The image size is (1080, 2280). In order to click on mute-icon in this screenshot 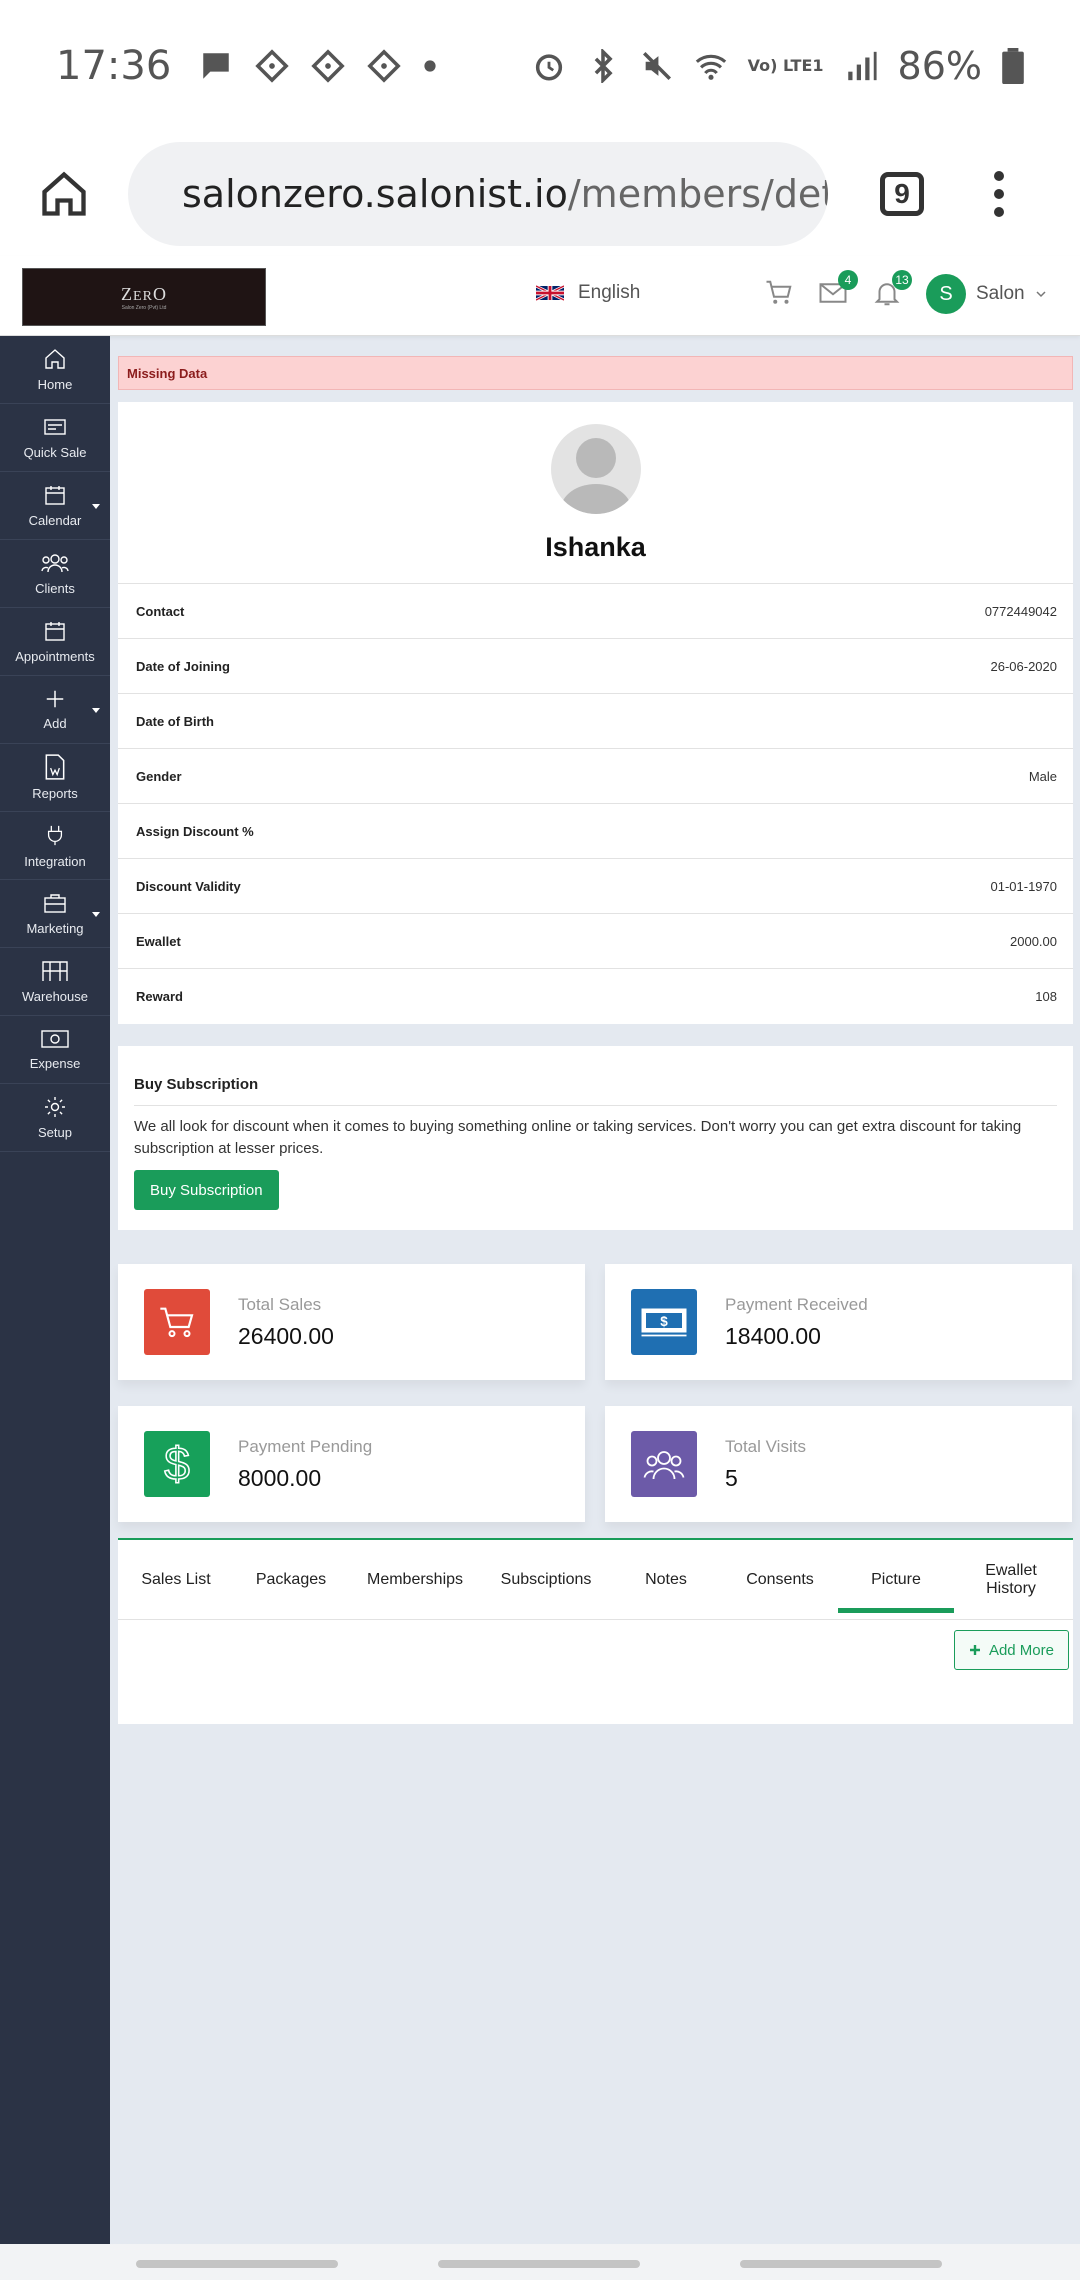, I will do `click(656, 66)`.